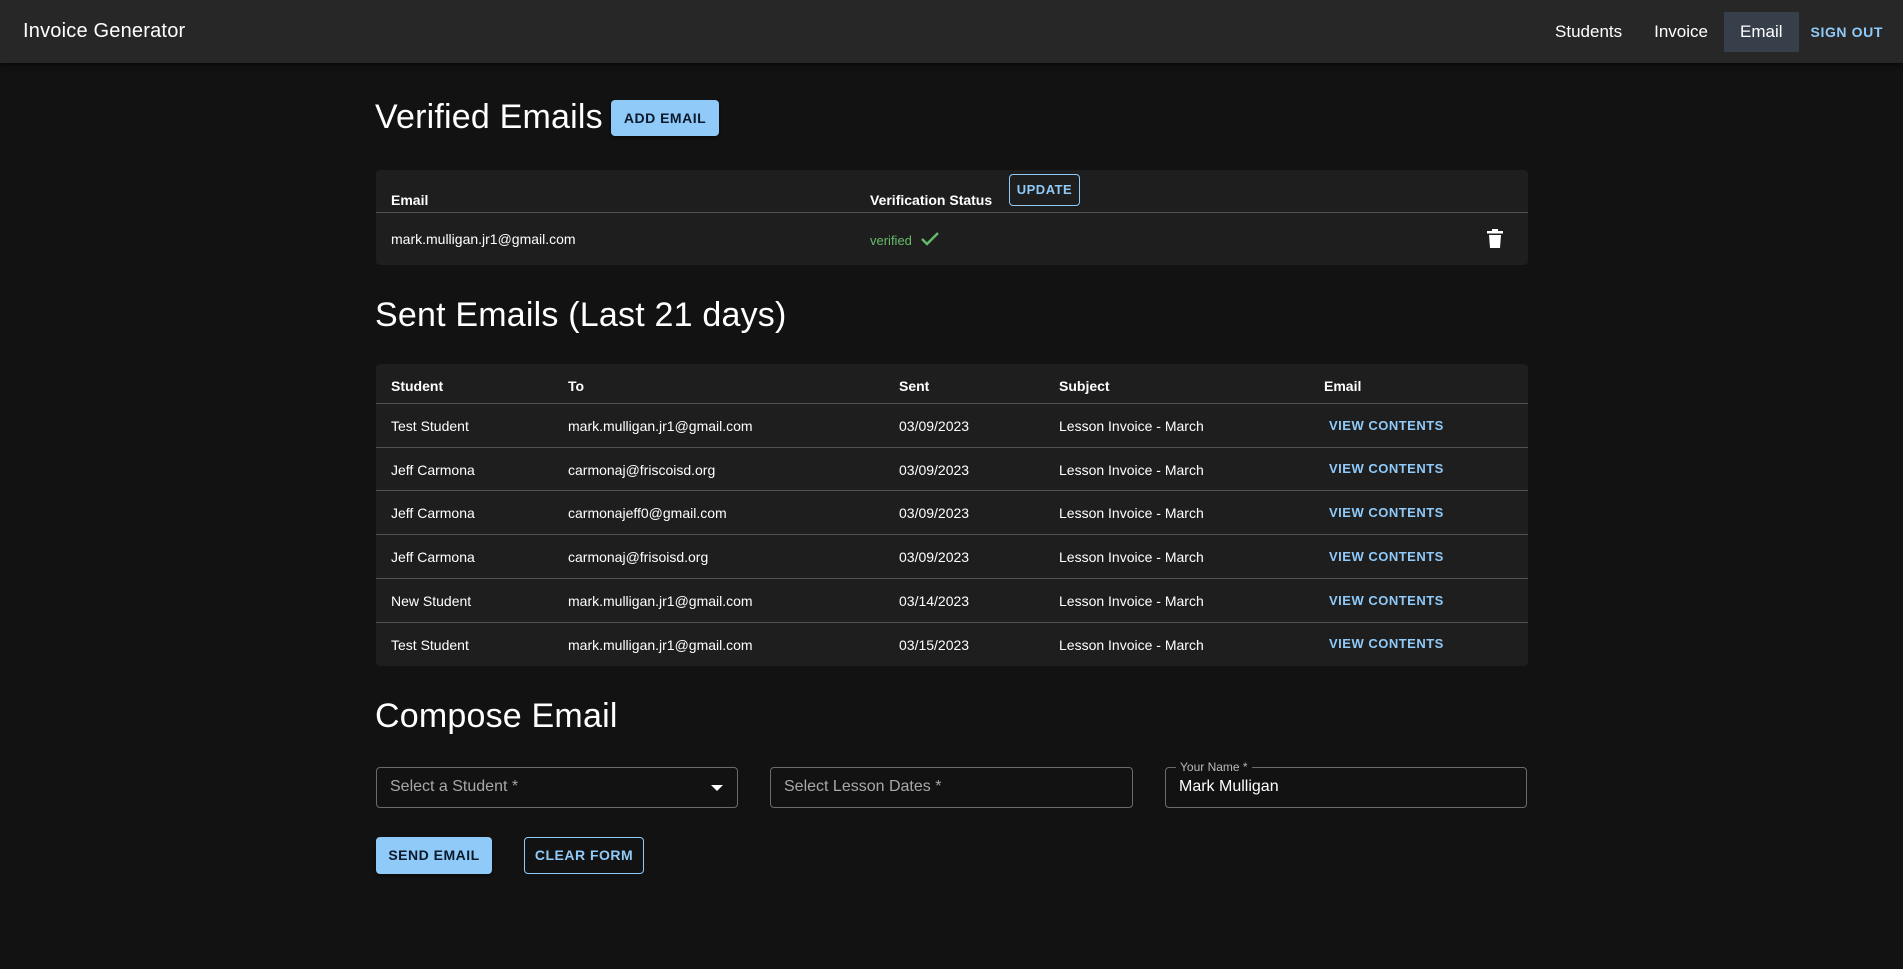 The height and width of the screenshot is (969, 1903). What do you see at coordinates (496, 716) in the screenshot?
I see `compose-email-heading: Compose Email` at bounding box center [496, 716].